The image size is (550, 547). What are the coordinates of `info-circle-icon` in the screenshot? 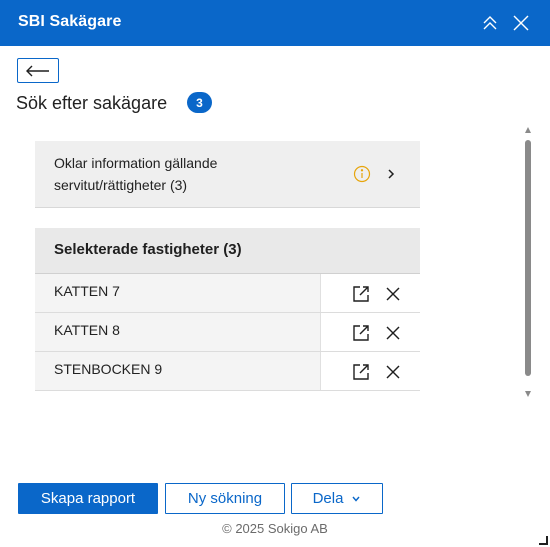 It's located at (362, 174).